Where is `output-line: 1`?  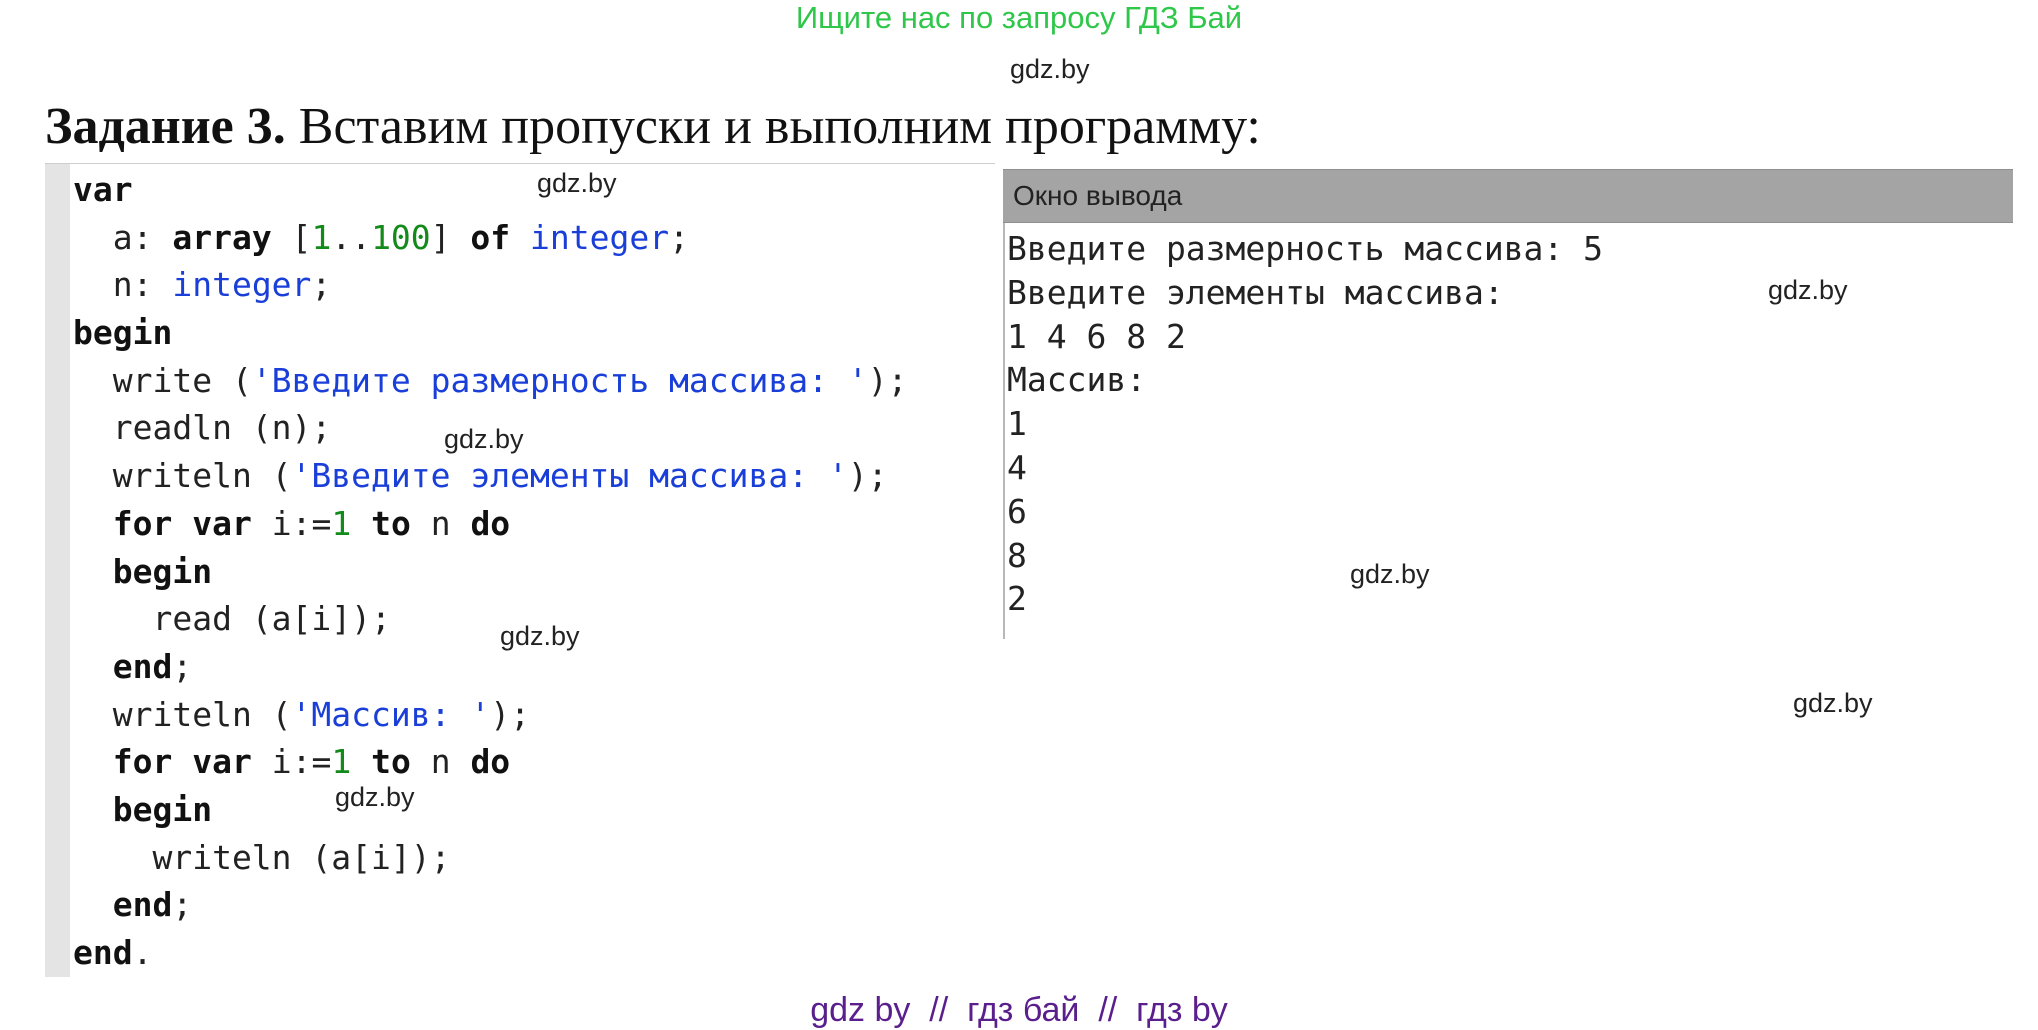 output-line: 1 is located at coordinates (1017, 424).